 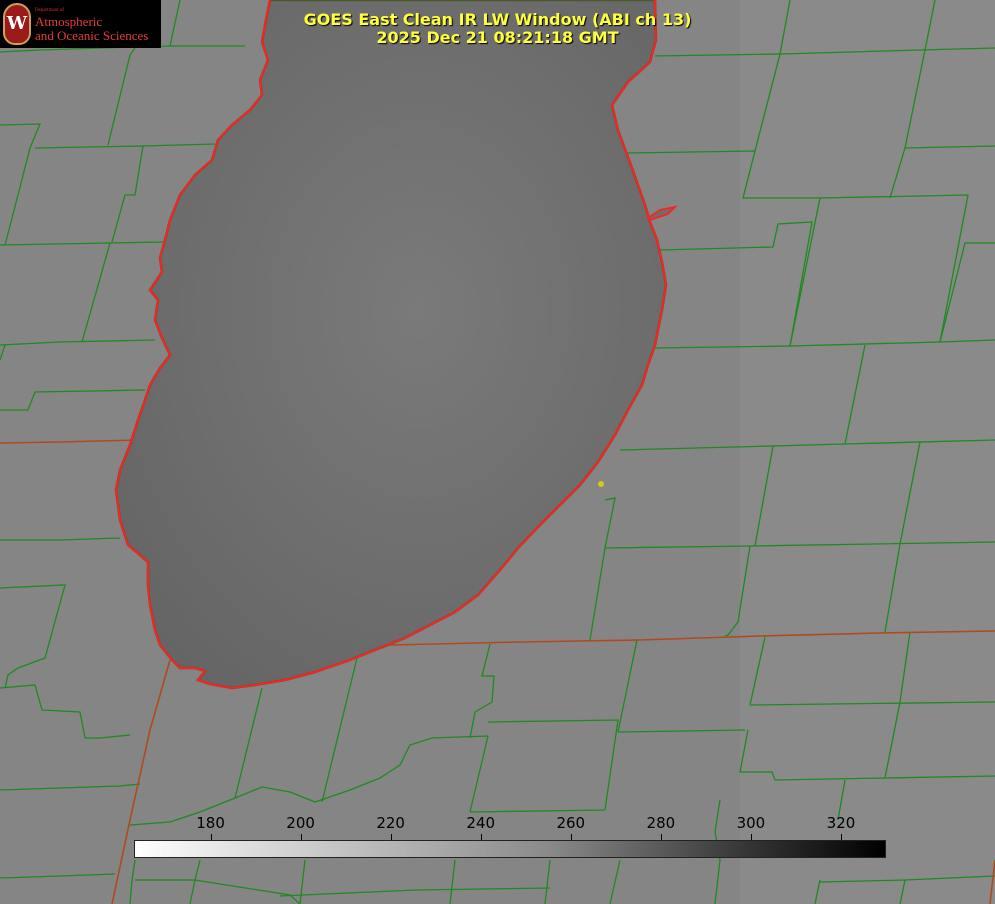 I want to click on title-line-2: 2025 Dec 21 08:21:18 GMT, so click(x=497, y=37).